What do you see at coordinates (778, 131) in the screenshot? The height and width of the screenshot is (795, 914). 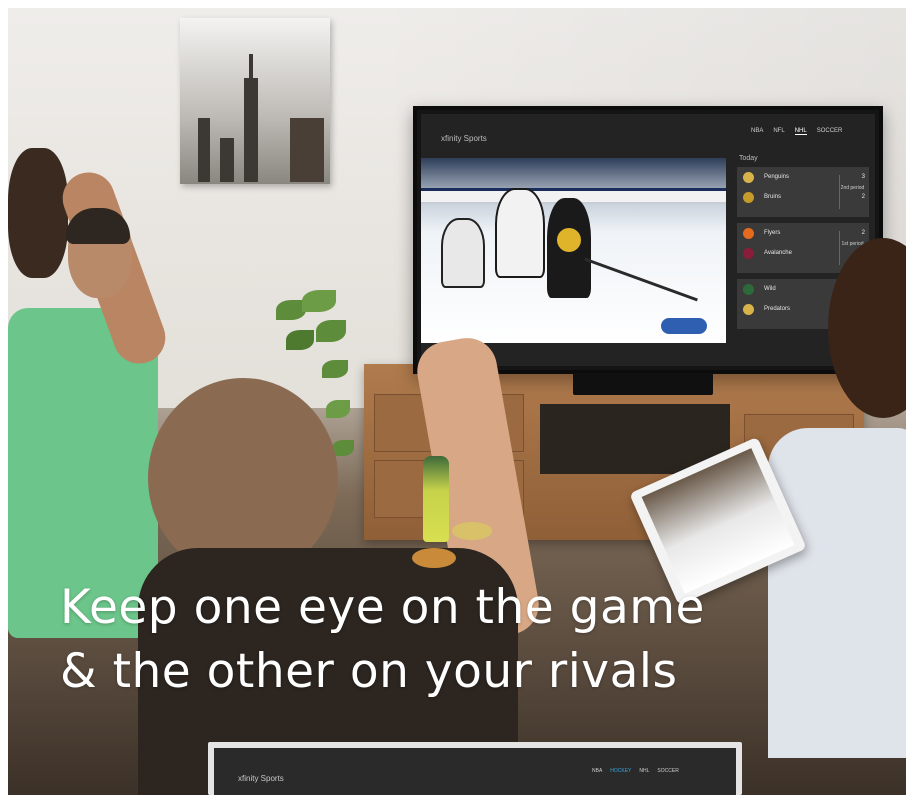 I see `tab-nfl: NFL` at bounding box center [778, 131].